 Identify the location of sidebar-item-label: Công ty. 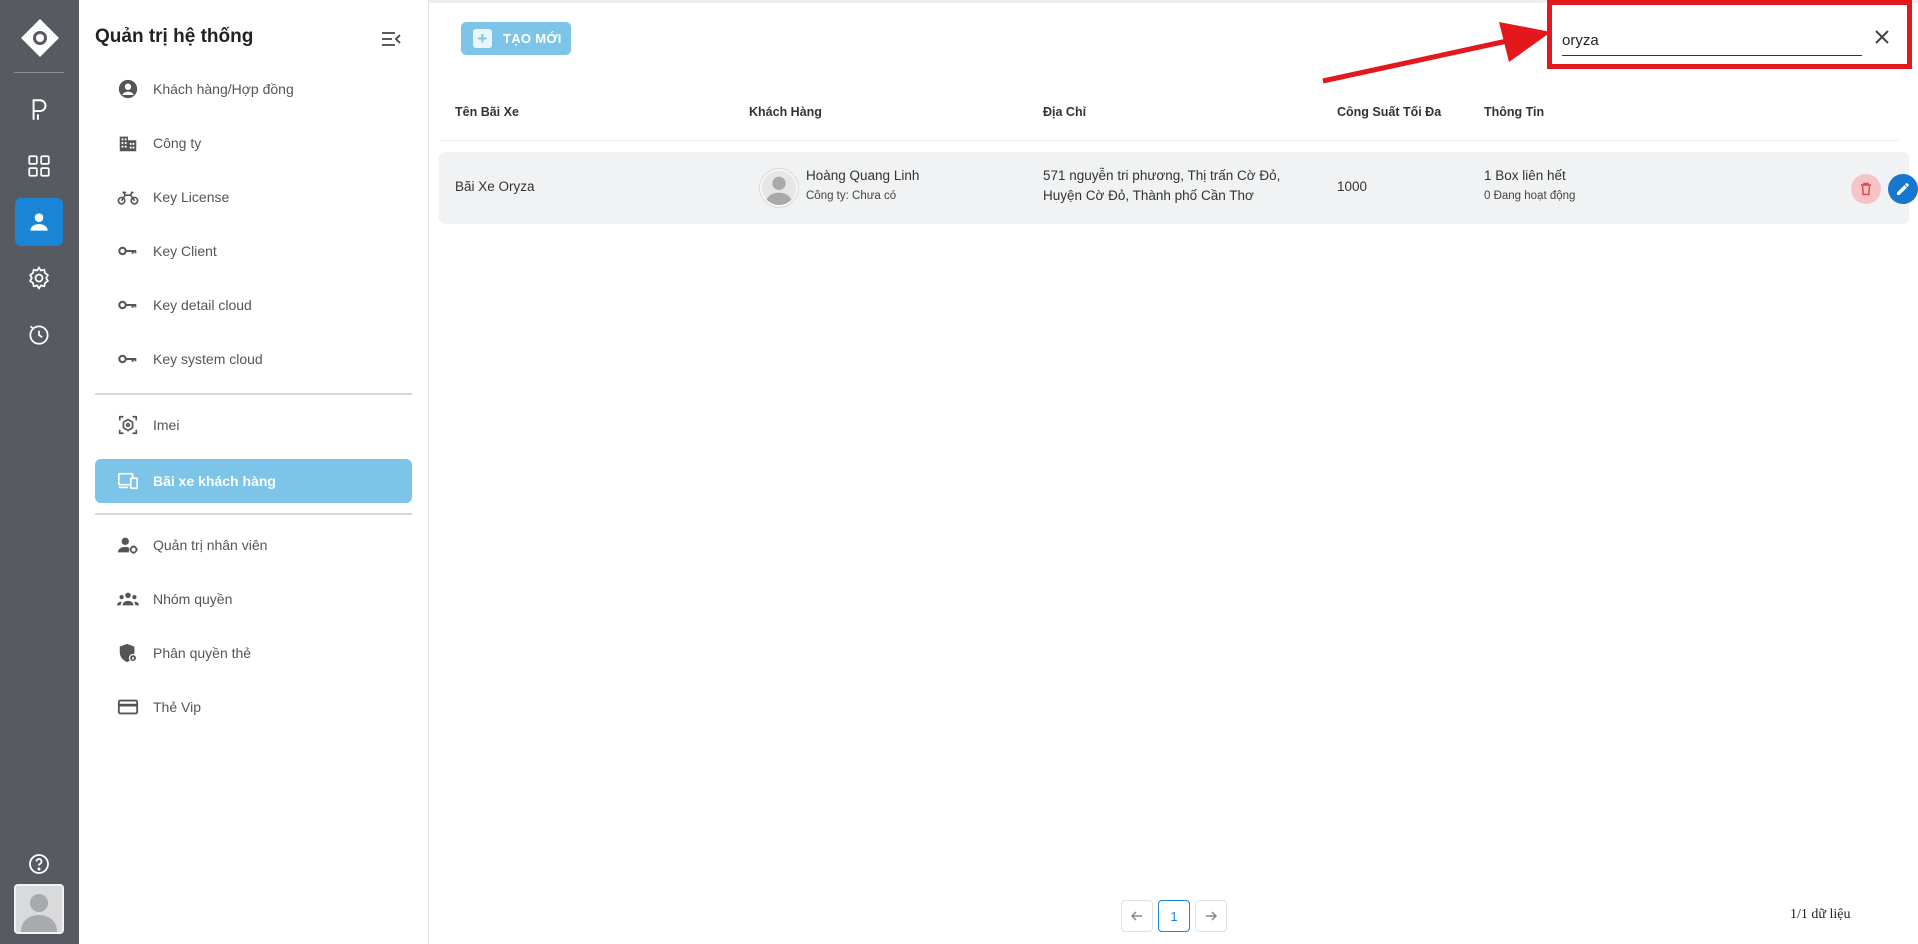
(177, 143).